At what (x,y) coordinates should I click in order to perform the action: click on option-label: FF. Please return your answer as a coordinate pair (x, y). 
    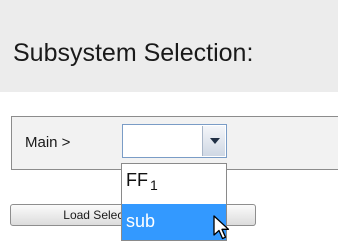
    Looking at the image, I should click on (137, 180).